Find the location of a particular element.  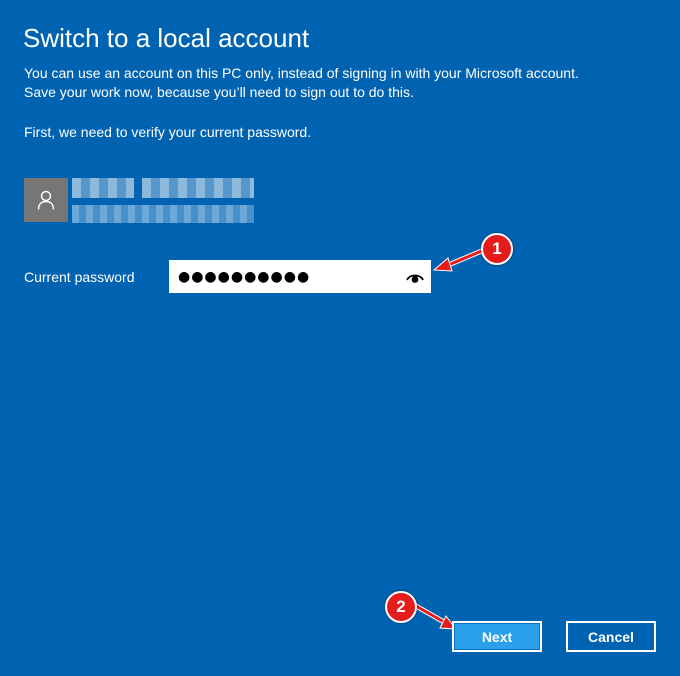

user-icon is located at coordinates (46, 200).